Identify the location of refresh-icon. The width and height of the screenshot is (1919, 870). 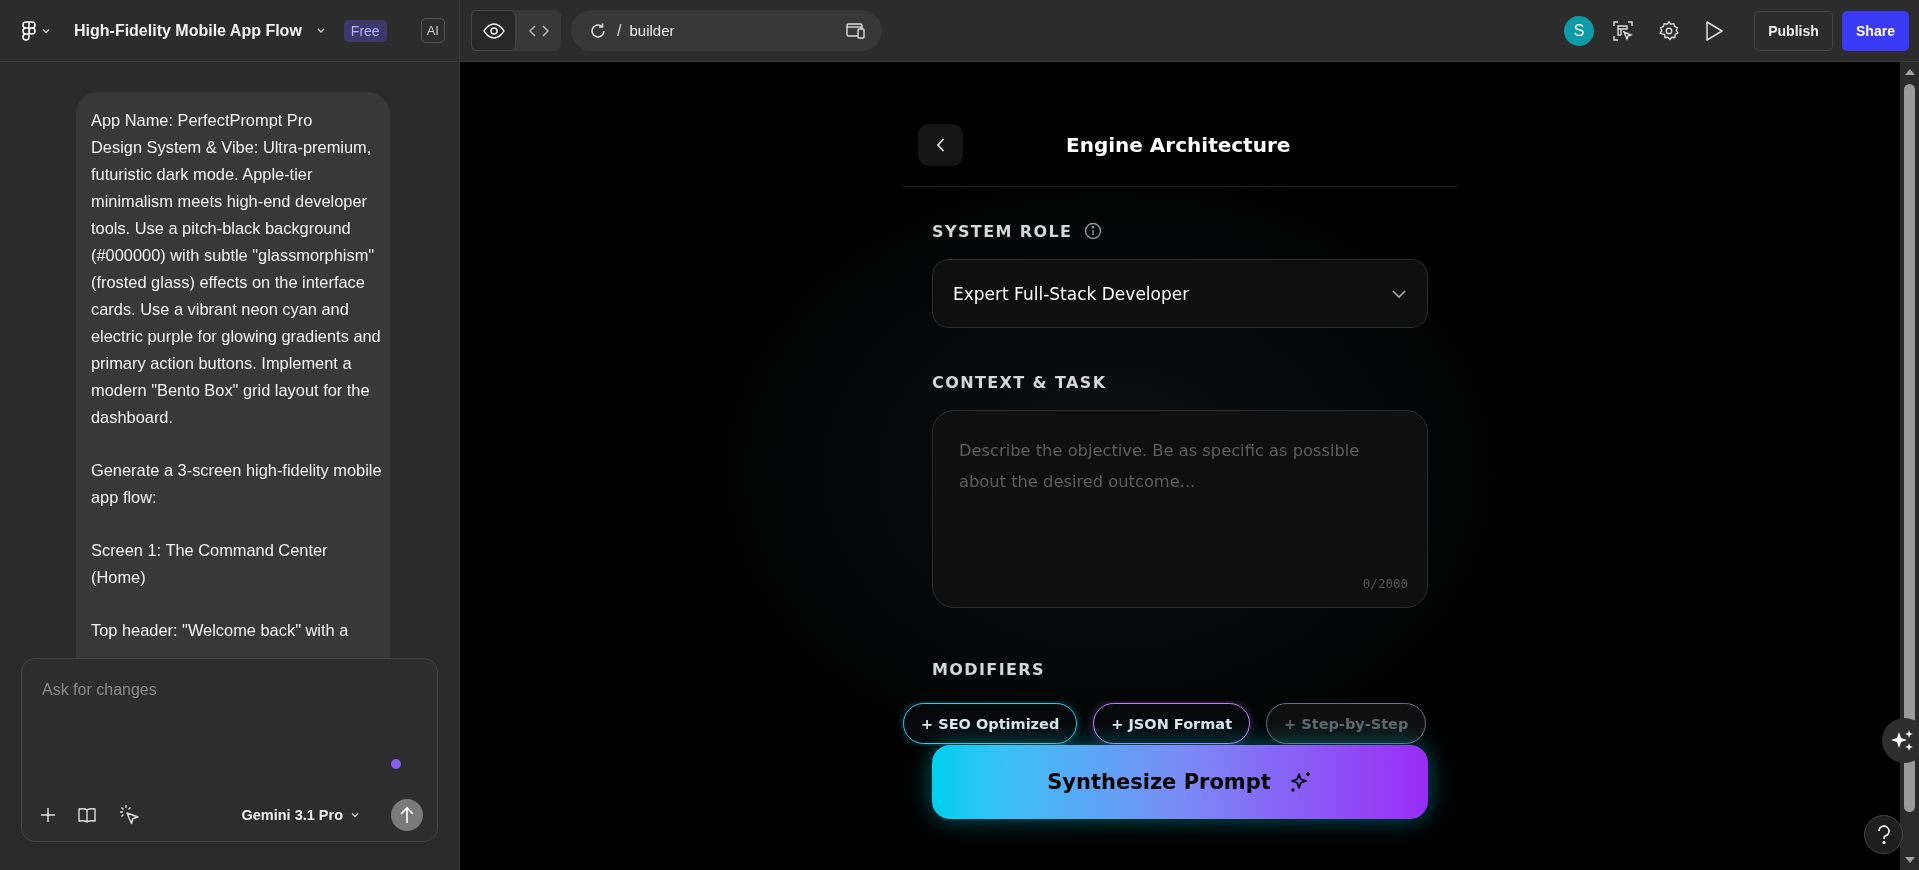
(598, 30).